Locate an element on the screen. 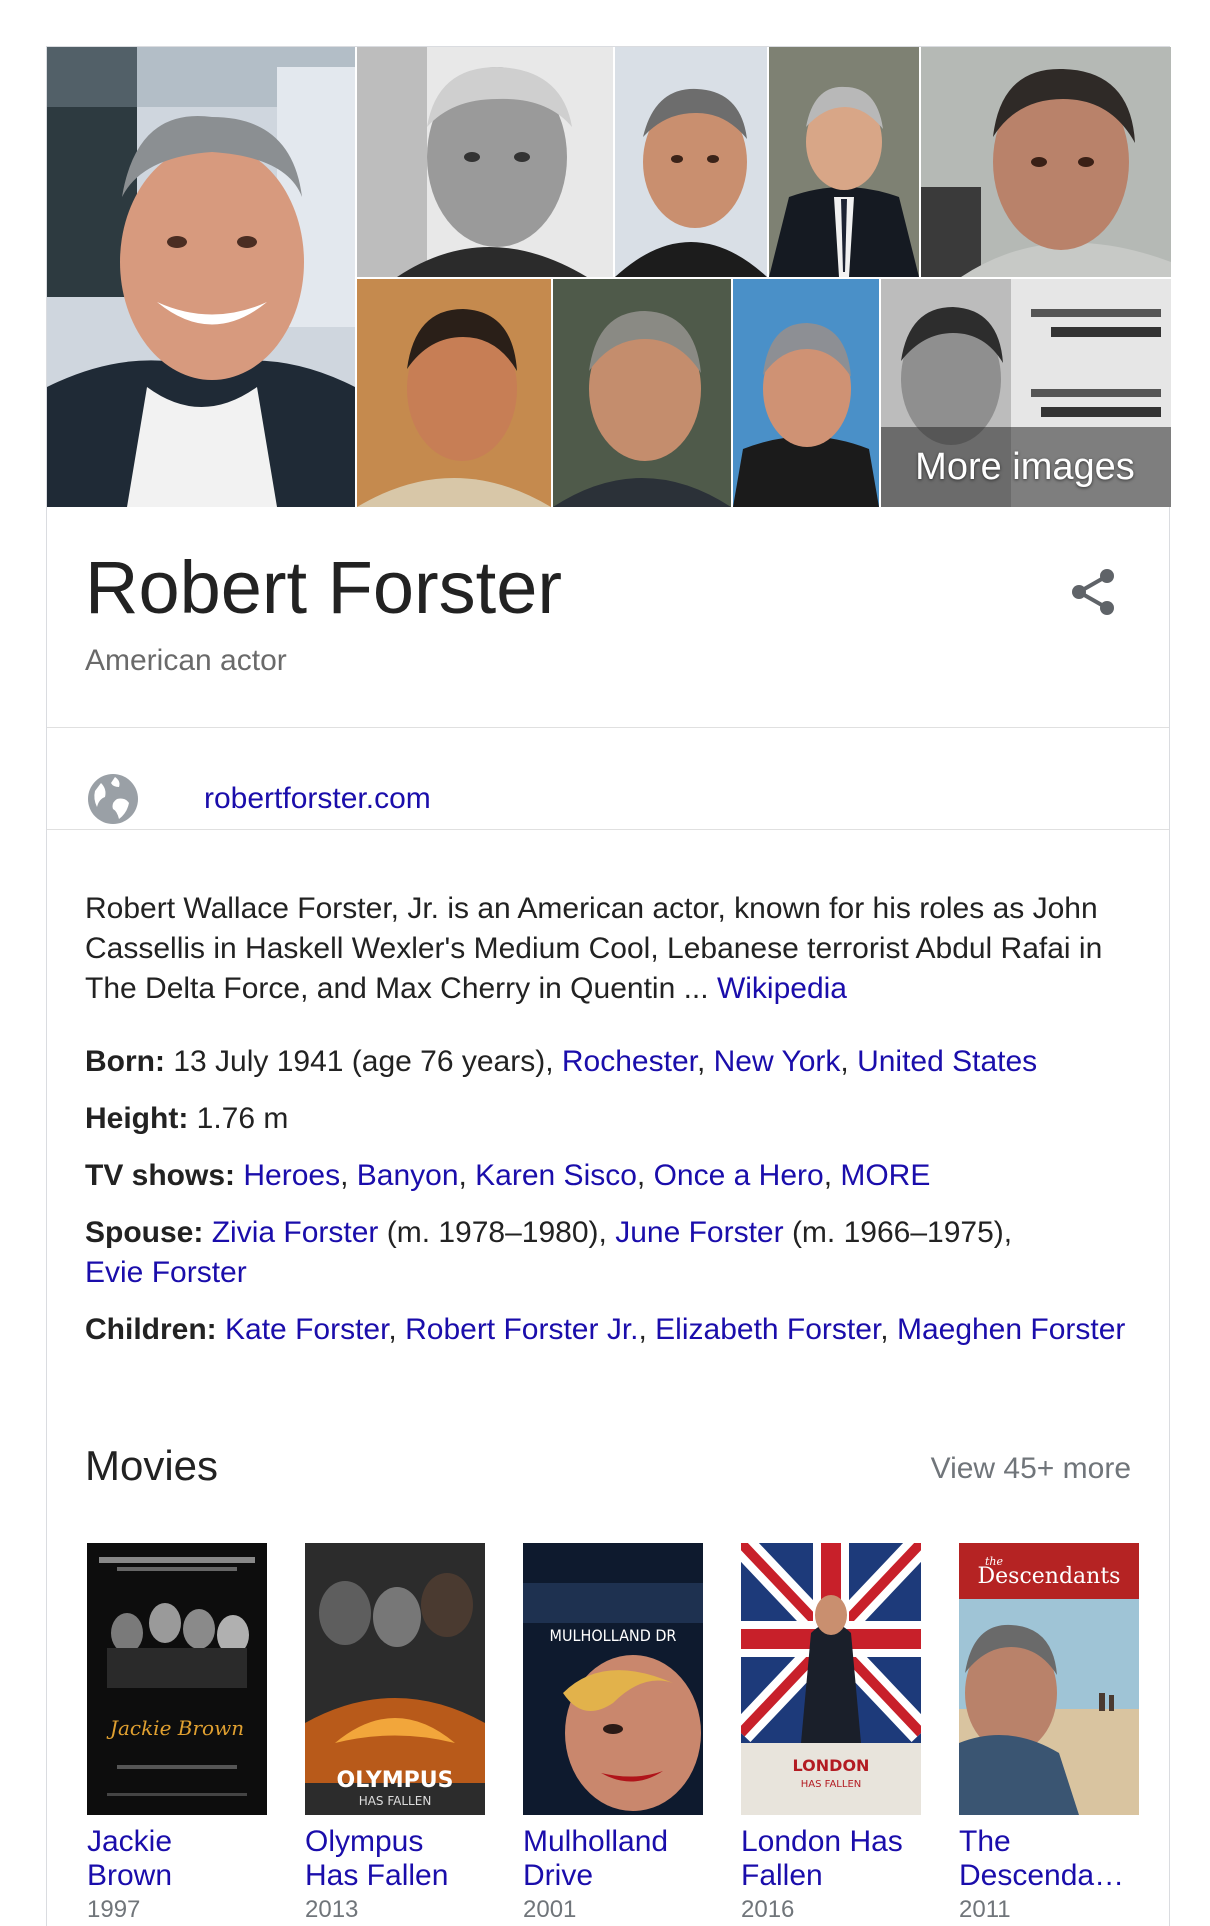 Image resolution: width=1210 pixels, height=1926 pixels. poster-title: Jackie Brown is located at coordinates (175, 1728).